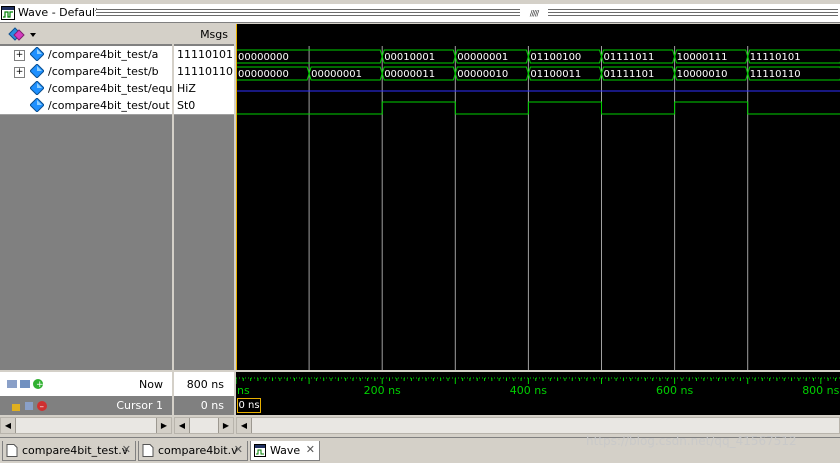 The image size is (840, 463). Describe the element at coordinates (702, 57) in the screenshot. I see `a-bus-value: 10000111` at that location.